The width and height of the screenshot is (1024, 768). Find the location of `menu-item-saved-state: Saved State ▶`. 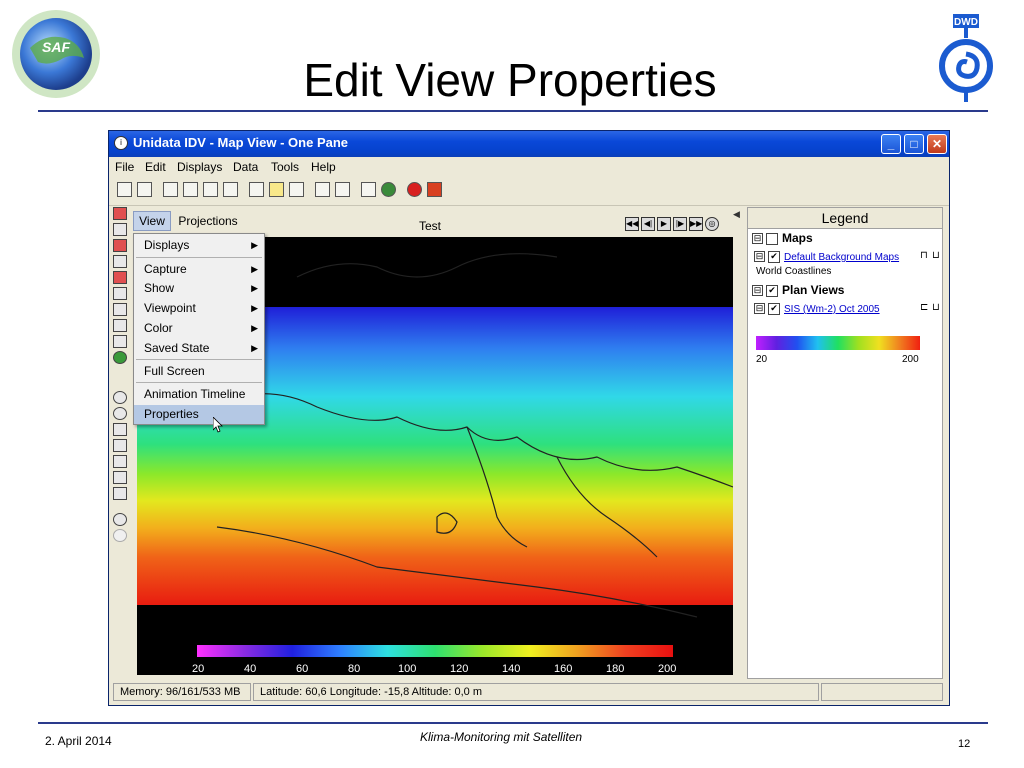

menu-item-saved-state: Saved State ▶ is located at coordinates (199, 348).